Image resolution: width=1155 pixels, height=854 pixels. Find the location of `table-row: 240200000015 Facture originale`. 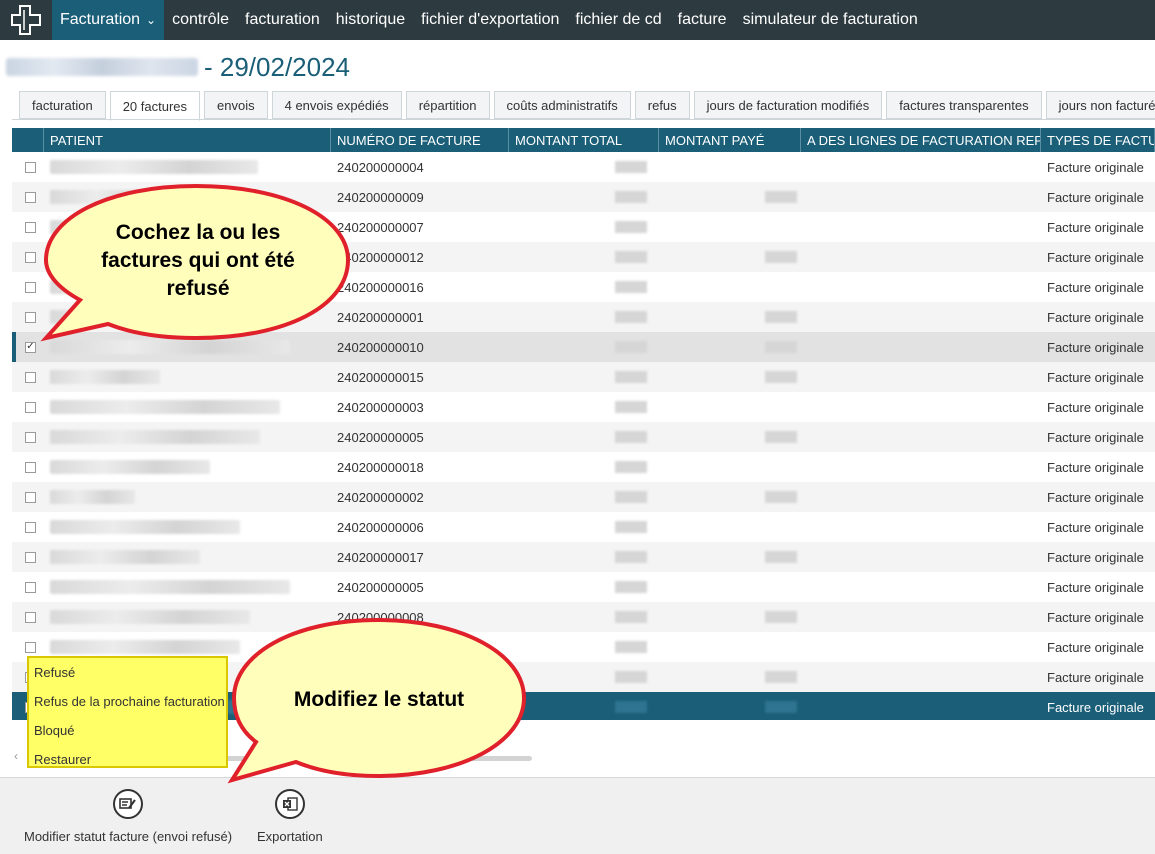

table-row: 240200000015 Facture originale is located at coordinates (583, 377).